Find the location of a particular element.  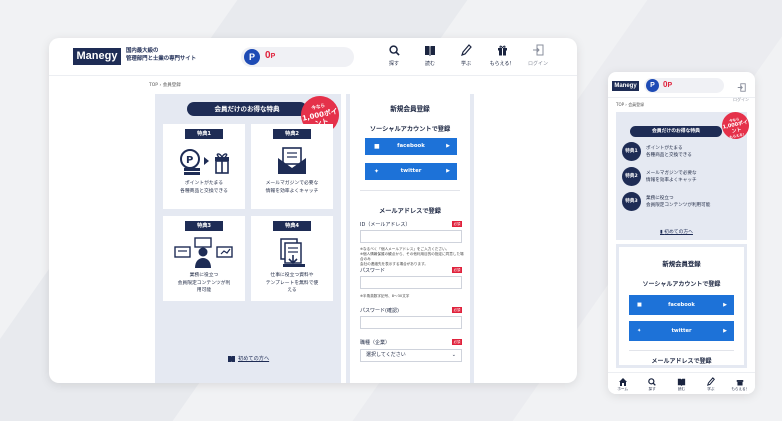

points-value: 0P is located at coordinates (270, 55).